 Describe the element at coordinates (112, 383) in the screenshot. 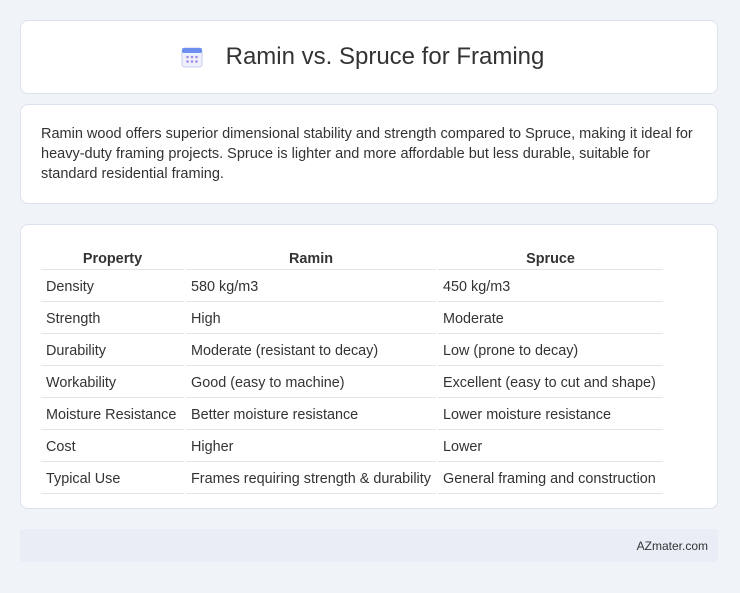

I see `cell-property: Workability` at that location.